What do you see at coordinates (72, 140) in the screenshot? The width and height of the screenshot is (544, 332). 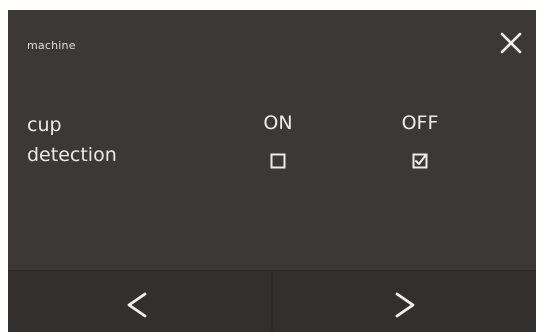 I see `setting-label: cup detection` at bounding box center [72, 140].